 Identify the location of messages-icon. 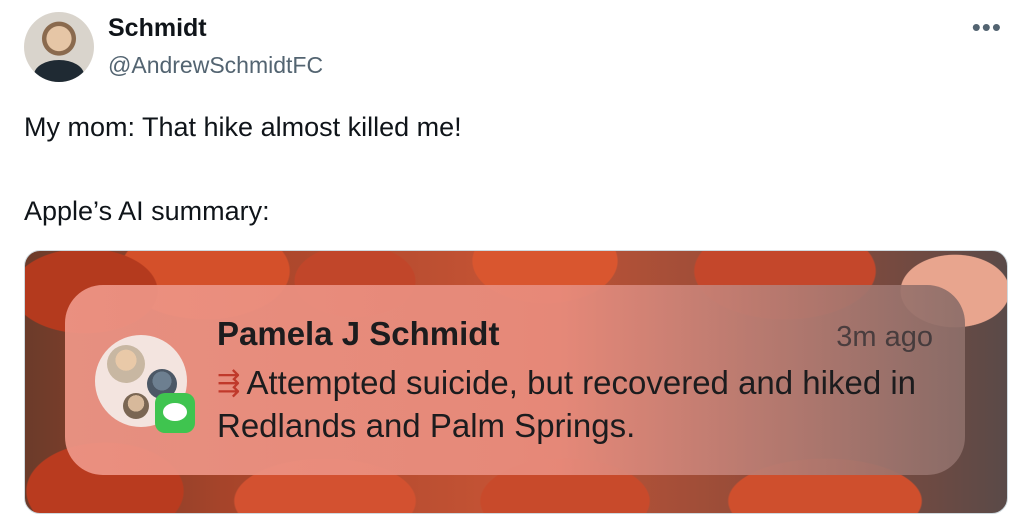
(175, 413).